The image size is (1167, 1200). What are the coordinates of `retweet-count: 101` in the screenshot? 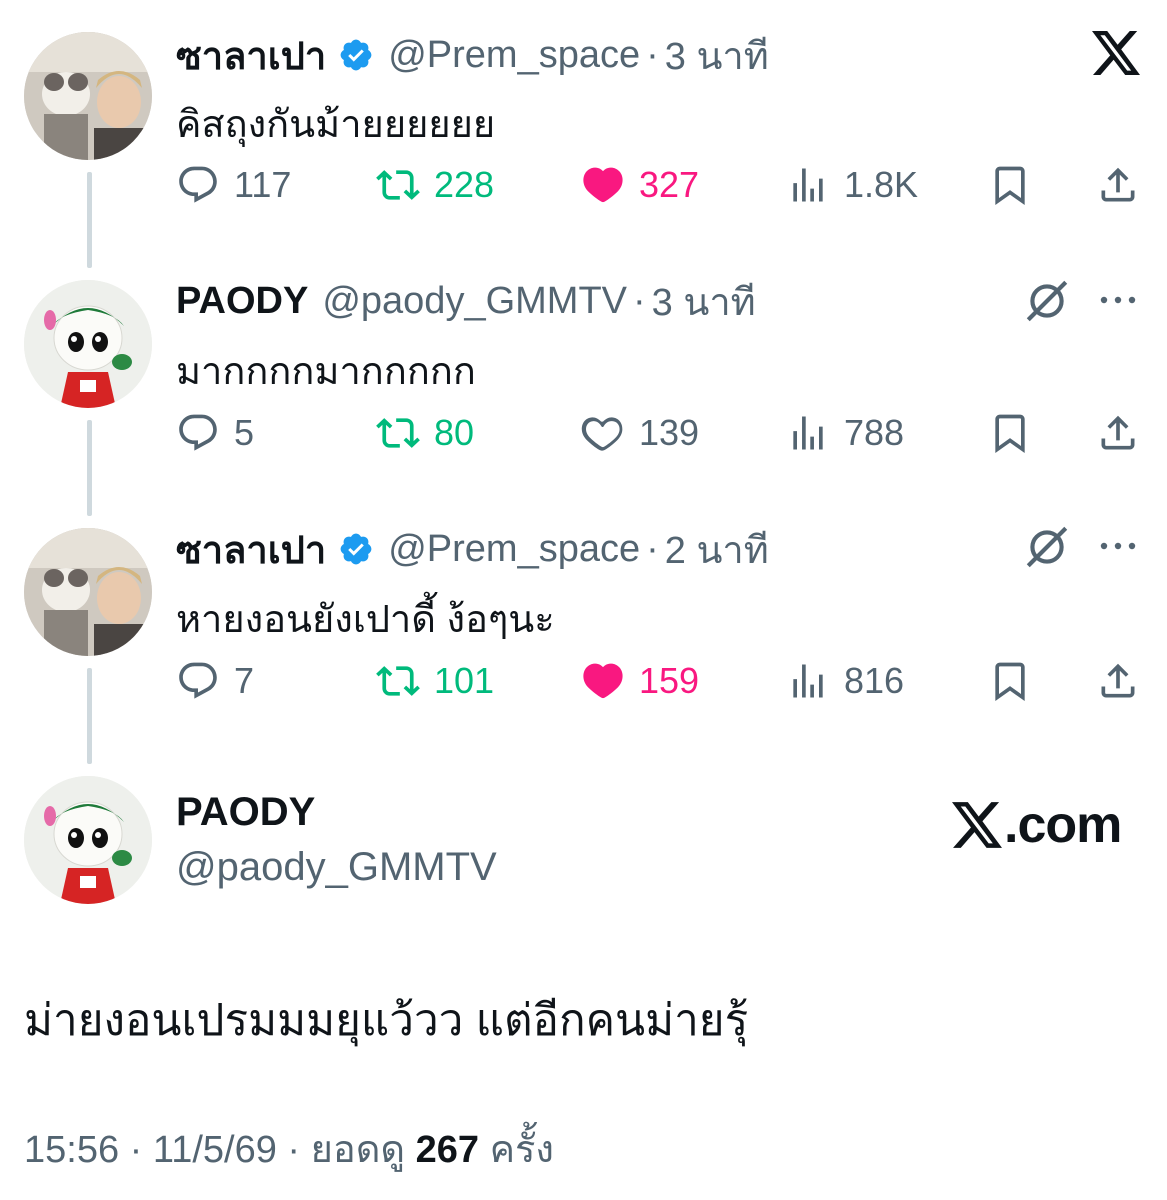 It's located at (464, 680).